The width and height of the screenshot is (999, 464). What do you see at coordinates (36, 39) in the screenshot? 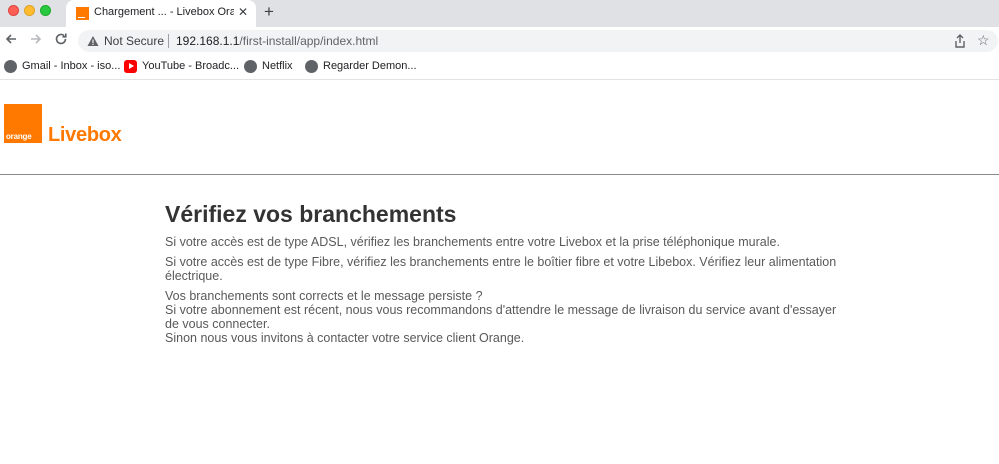
I see `forward-arrow-icon` at bounding box center [36, 39].